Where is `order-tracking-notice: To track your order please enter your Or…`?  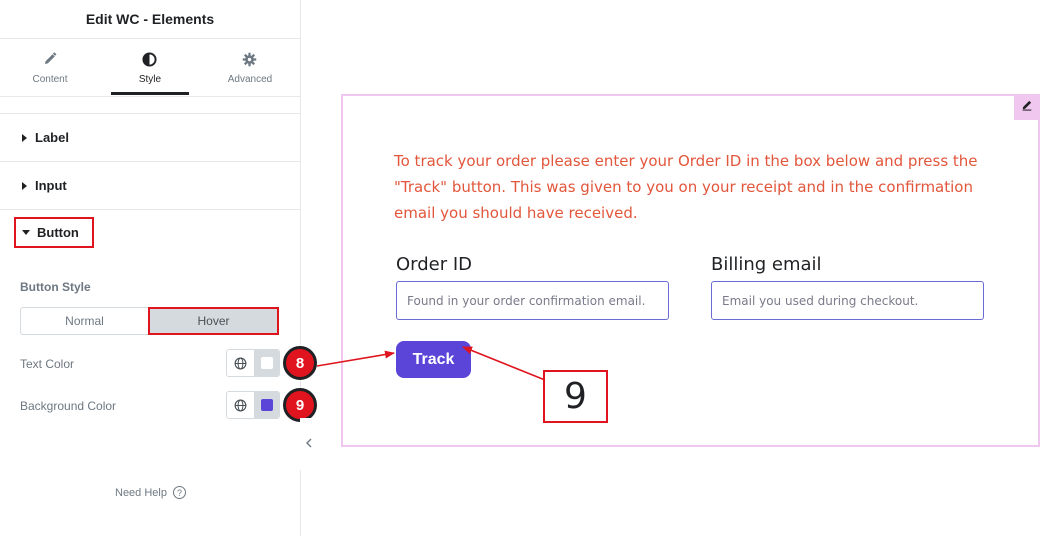
order-tracking-notice: To track your order please enter your Or… is located at coordinates (686, 187).